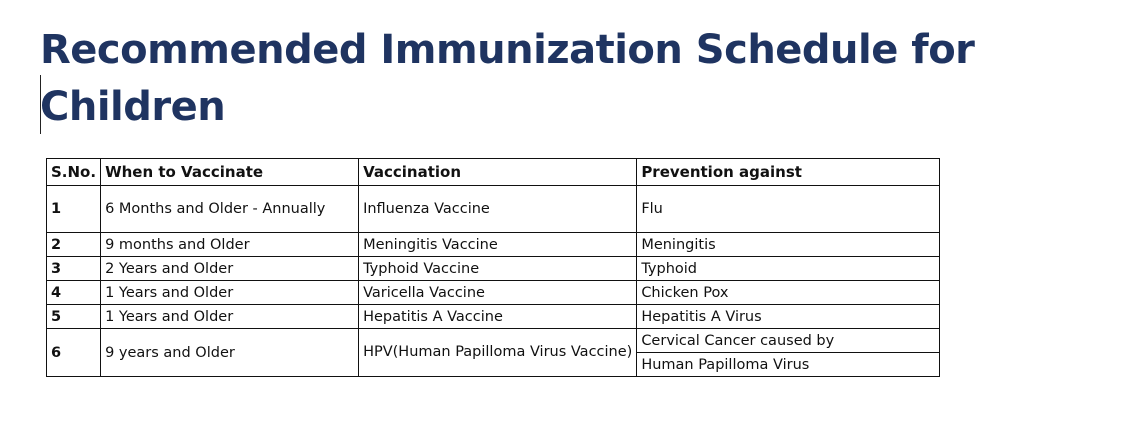 The image size is (1125, 431). What do you see at coordinates (498, 209) in the screenshot?
I see `cell-vaccination: Influenza Vaccine` at bounding box center [498, 209].